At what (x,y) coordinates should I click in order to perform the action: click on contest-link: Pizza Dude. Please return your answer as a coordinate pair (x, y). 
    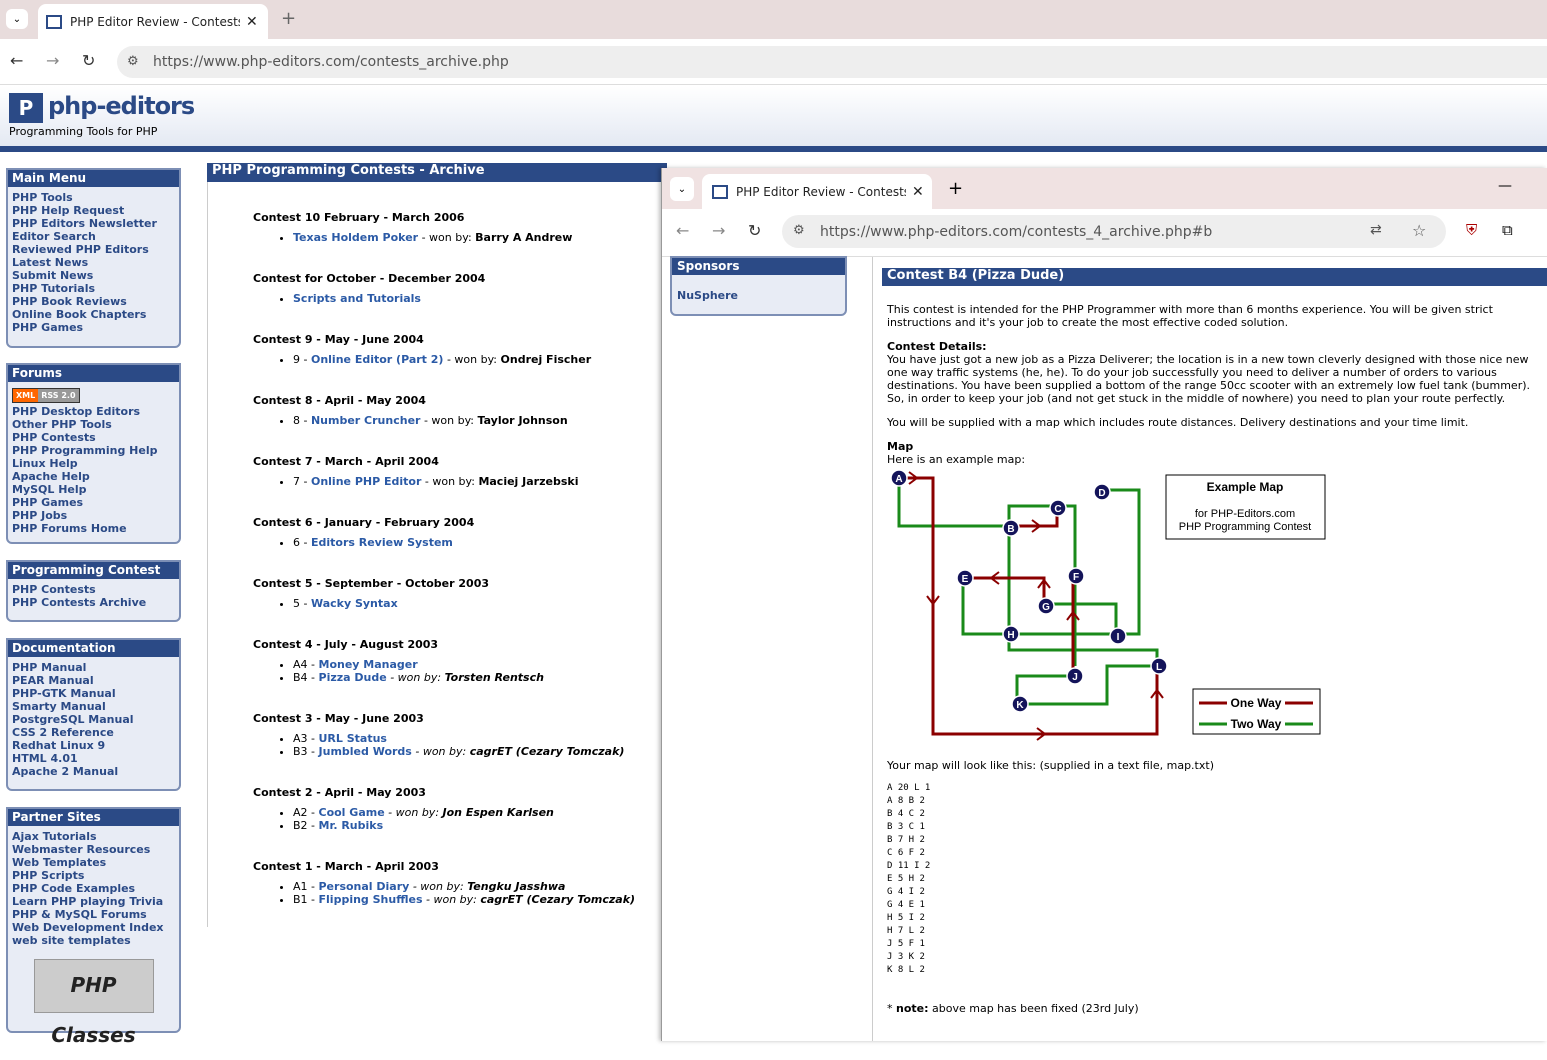
    Looking at the image, I should click on (353, 677).